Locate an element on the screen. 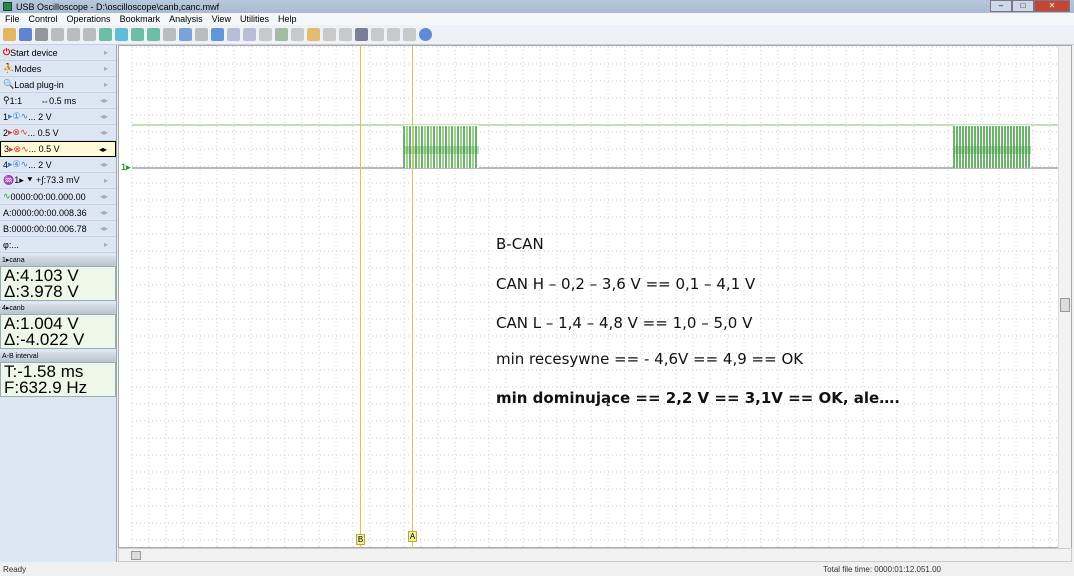  trigger-time-icon: ∿ is located at coordinates (7, 196).